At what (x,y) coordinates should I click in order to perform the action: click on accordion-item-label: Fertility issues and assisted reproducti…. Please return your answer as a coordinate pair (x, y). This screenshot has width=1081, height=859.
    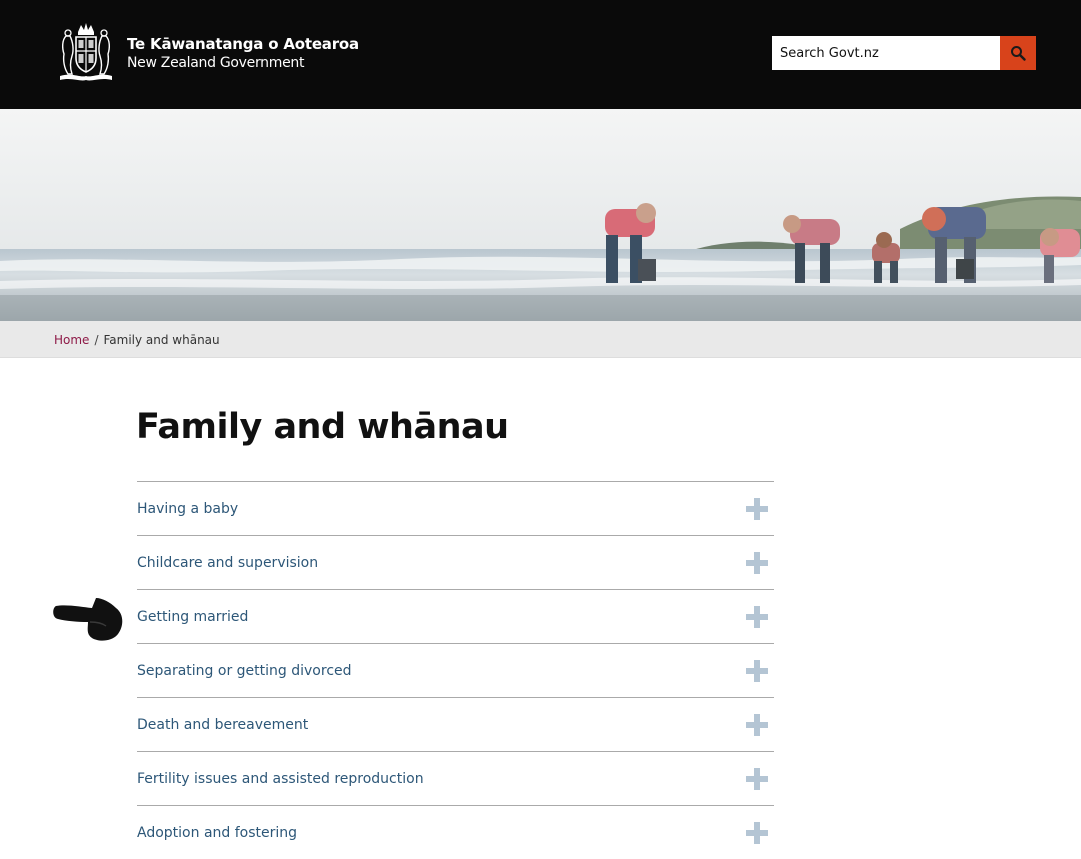
    Looking at the image, I should click on (280, 779).